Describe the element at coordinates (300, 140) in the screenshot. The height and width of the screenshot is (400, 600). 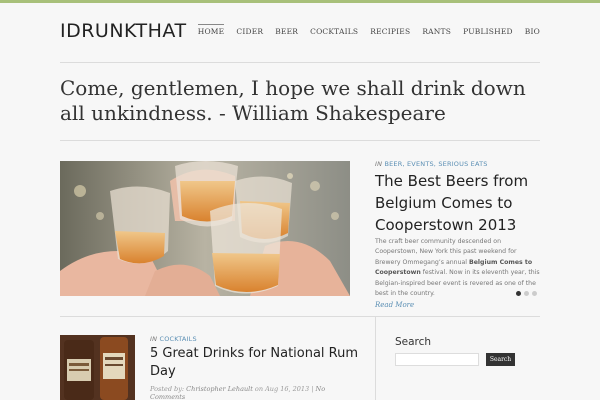
I see `quote-divider` at that location.